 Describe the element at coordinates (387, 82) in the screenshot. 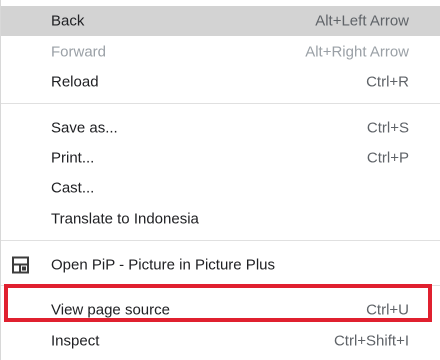

I see `menu-item-shortcut: Ctrl+R` at that location.